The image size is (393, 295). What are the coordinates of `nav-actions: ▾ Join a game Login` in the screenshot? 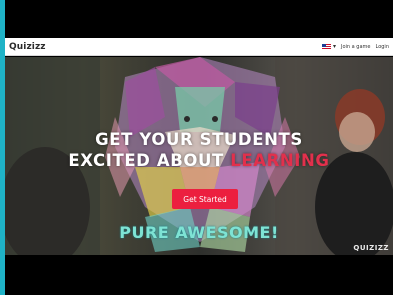 It's located at (355, 46).